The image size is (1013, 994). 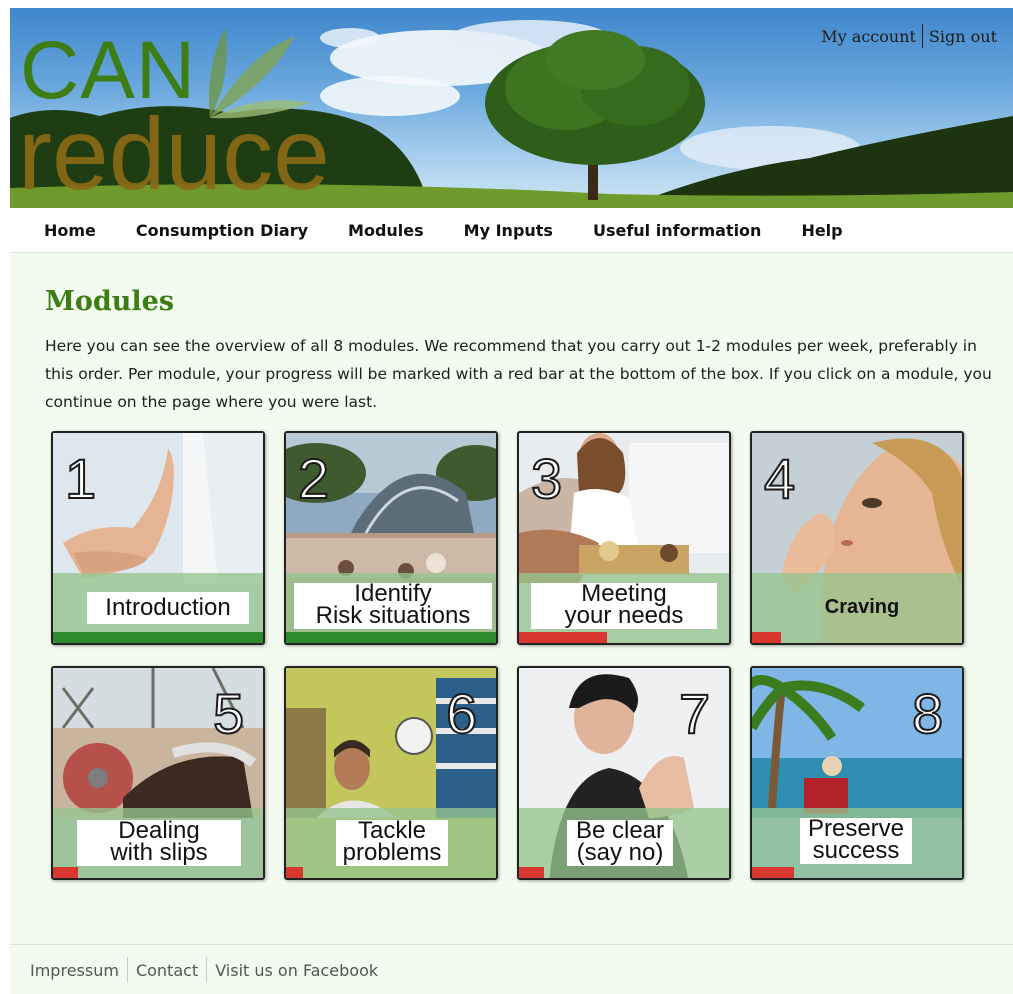 I want to click on module-number: 2, so click(x=313, y=478).